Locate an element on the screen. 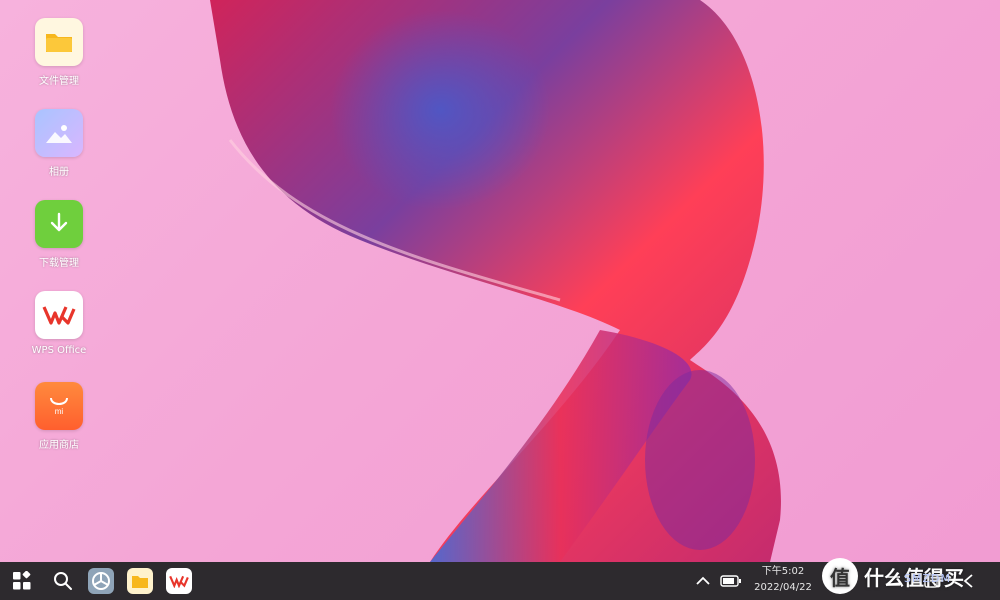 The height and width of the screenshot is (600, 1000). gallery-icon is located at coordinates (59, 133).